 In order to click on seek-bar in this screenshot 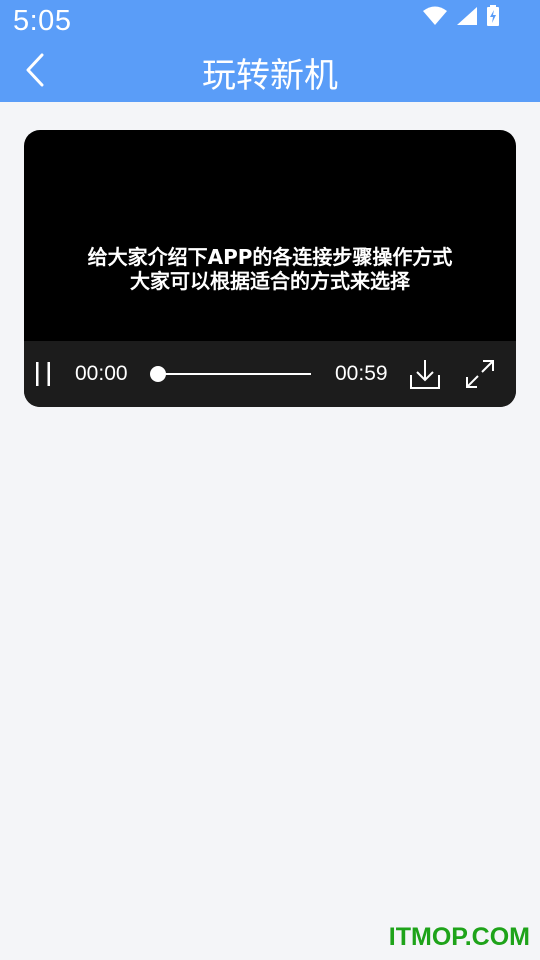, I will do `click(235, 374)`.